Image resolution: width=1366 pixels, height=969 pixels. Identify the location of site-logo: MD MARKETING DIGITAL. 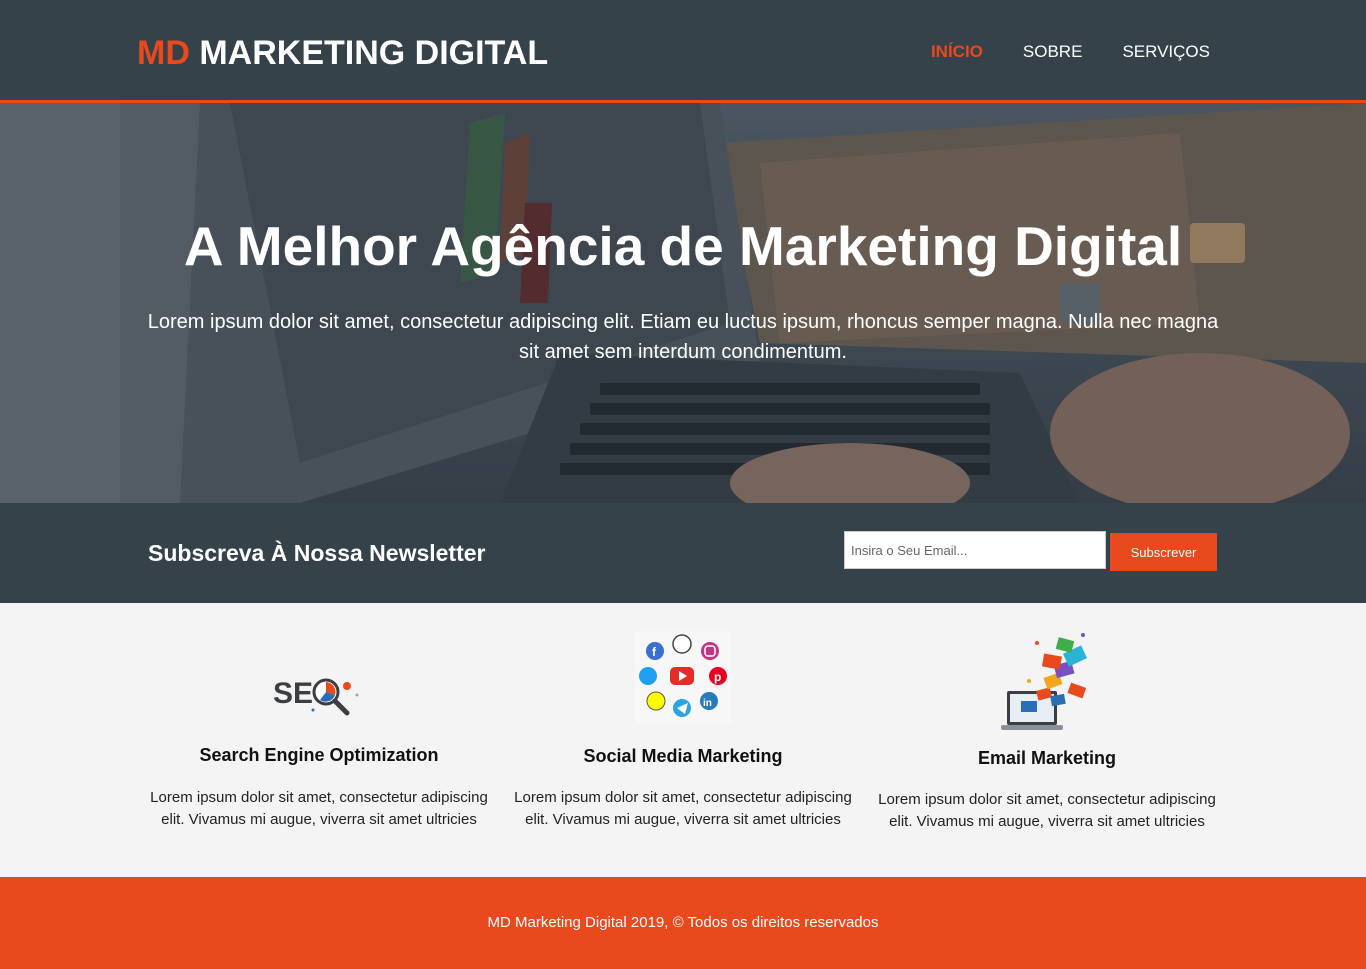
(342, 53).